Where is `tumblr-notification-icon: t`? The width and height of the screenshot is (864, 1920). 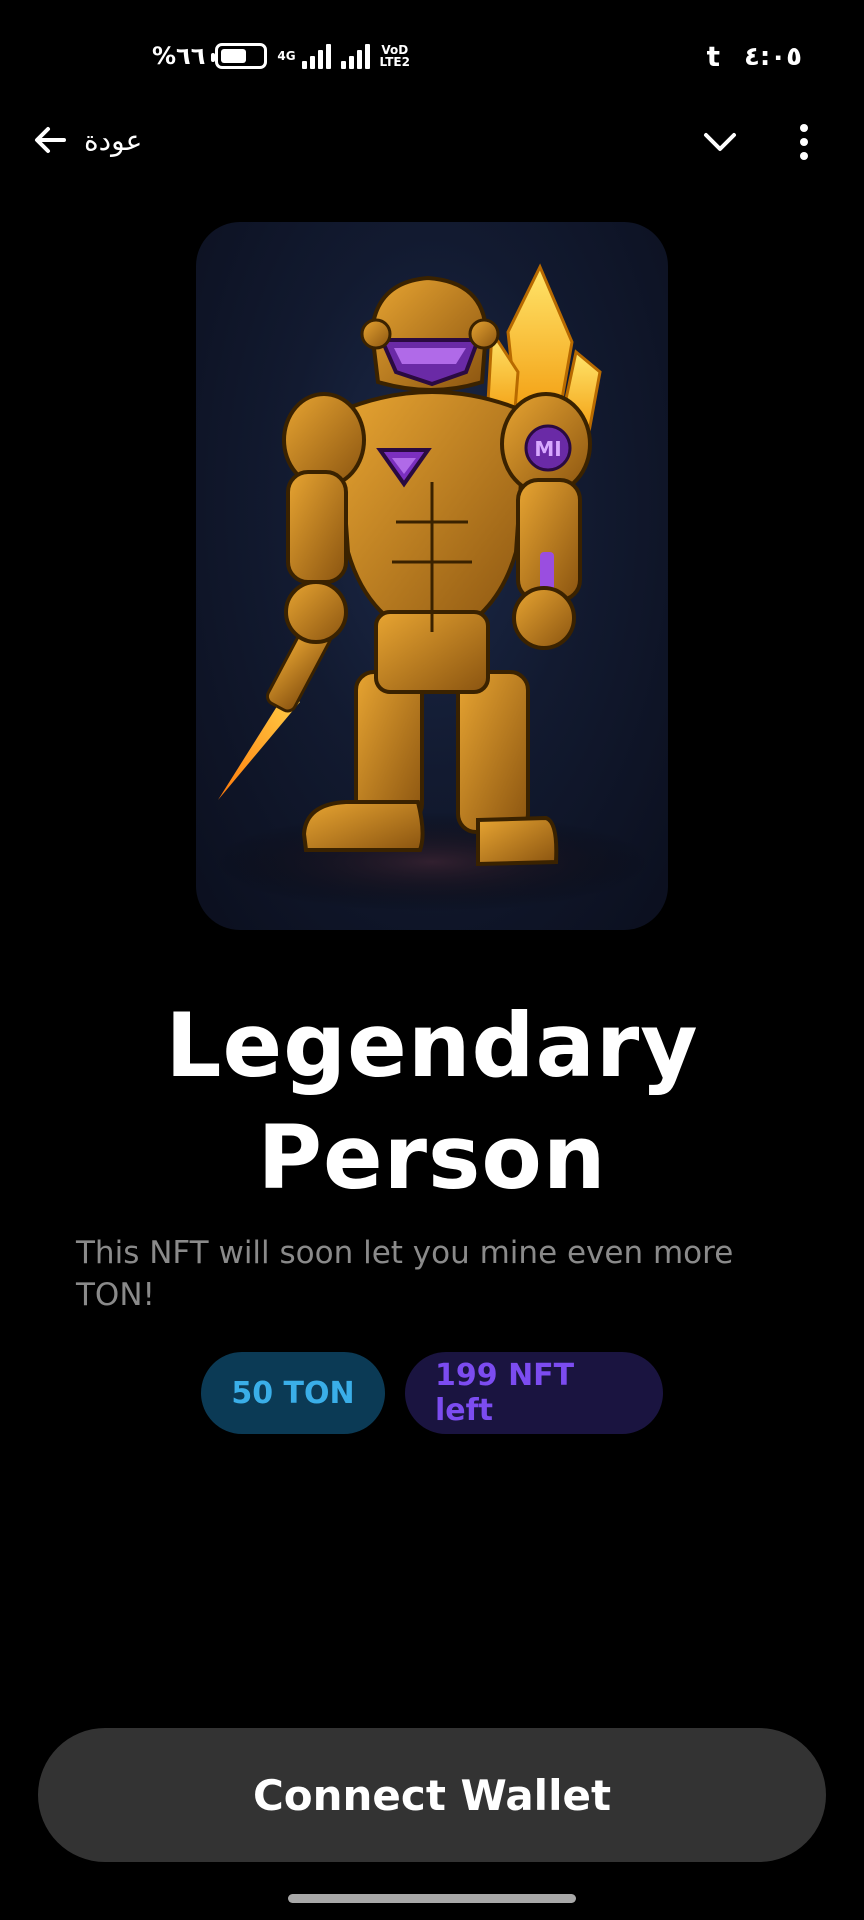
tumblr-notification-icon: t is located at coordinates (713, 56).